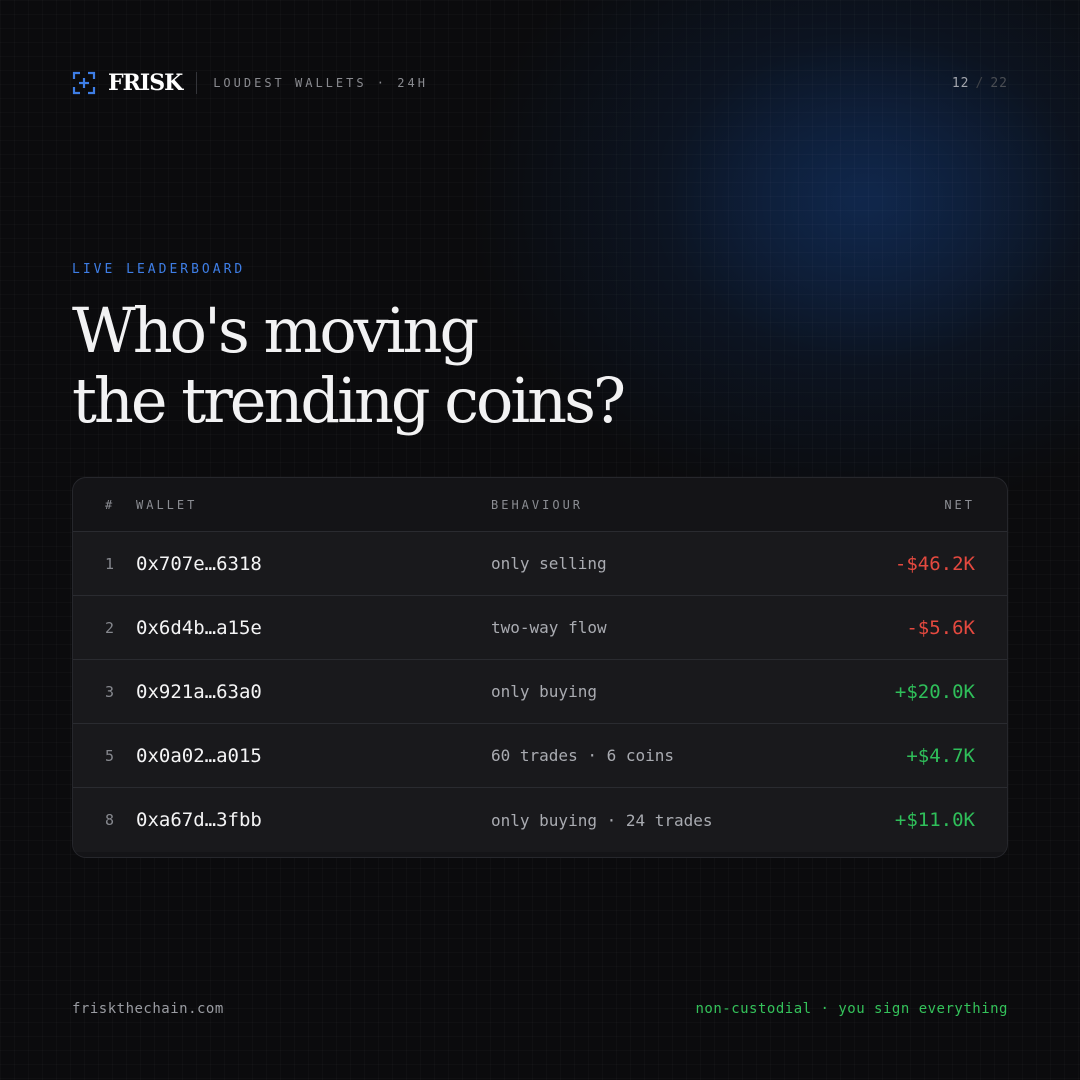  What do you see at coordinates (549, 627) in the screenshot?
I see `row-behaviour: two-way flow` at bounding box center [549, 627].